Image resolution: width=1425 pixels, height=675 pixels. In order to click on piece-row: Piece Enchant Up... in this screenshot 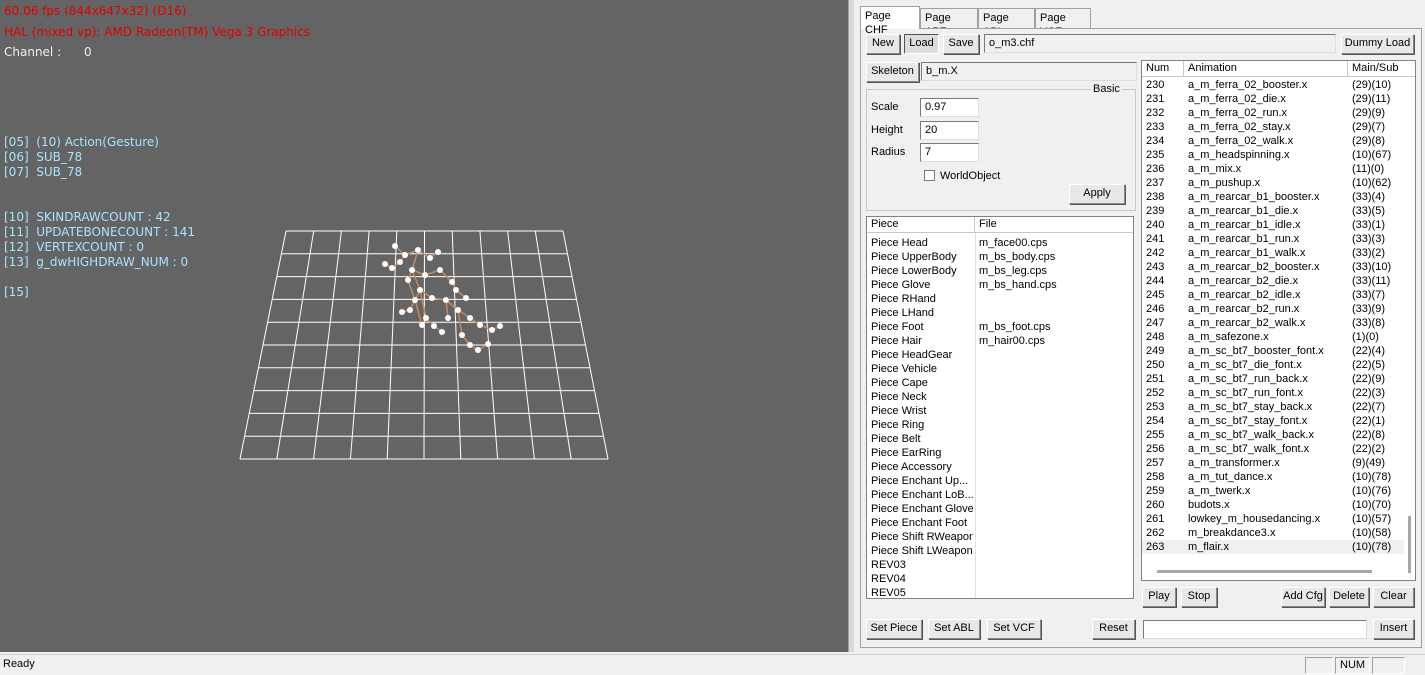, I will do `click(1000, 481)`.